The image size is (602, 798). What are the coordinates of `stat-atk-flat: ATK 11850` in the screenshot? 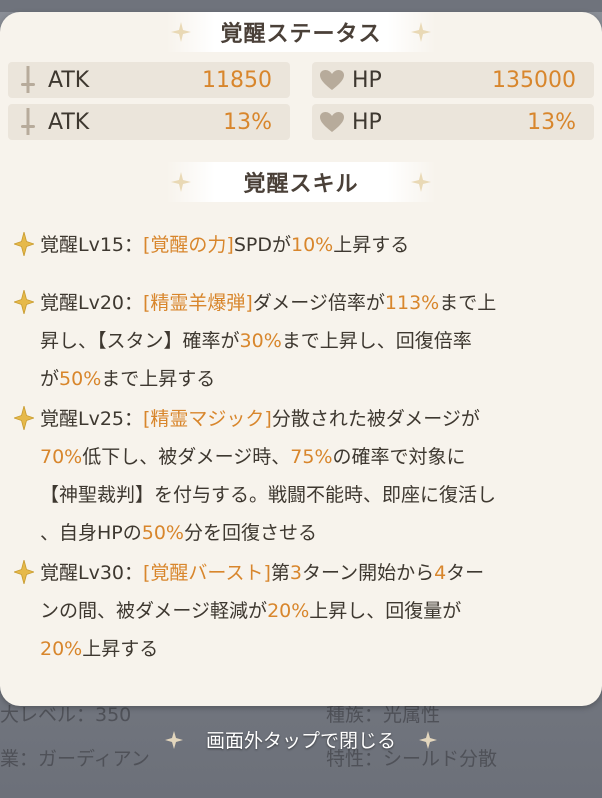 It's located at (149, 80).